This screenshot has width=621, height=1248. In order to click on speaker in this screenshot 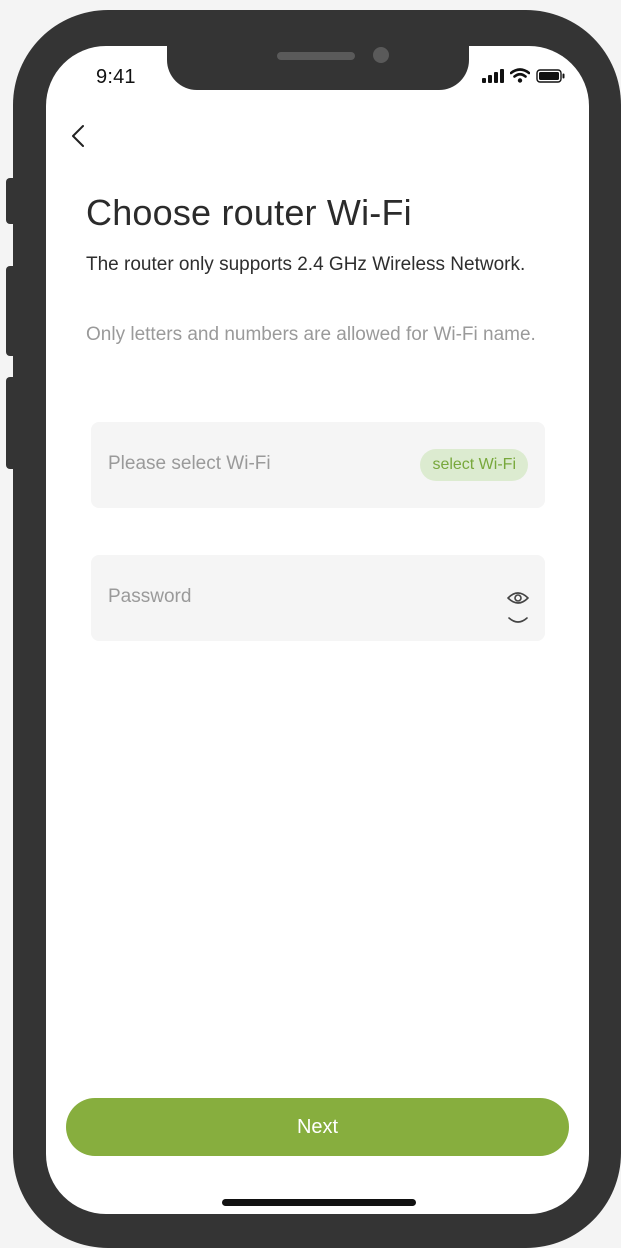, I will do `click(316, 56)`.